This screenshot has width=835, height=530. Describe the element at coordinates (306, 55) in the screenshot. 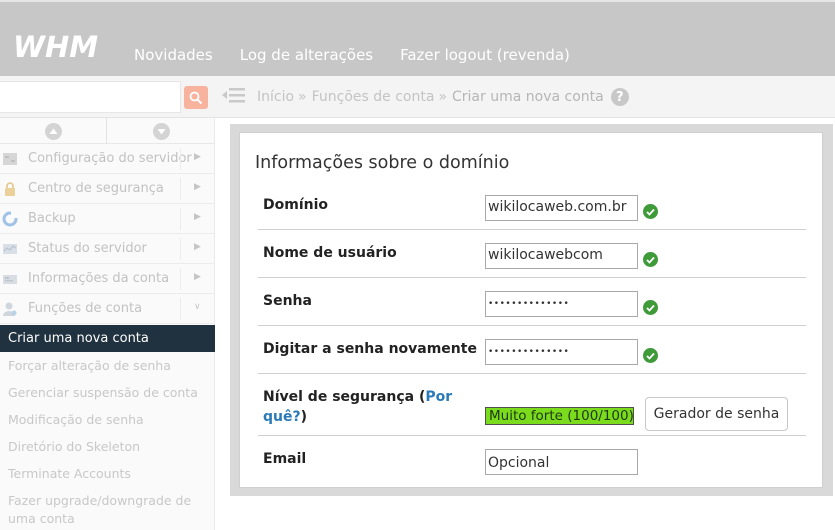

I see `nav-link-changelog: Log de alterações` at that location.